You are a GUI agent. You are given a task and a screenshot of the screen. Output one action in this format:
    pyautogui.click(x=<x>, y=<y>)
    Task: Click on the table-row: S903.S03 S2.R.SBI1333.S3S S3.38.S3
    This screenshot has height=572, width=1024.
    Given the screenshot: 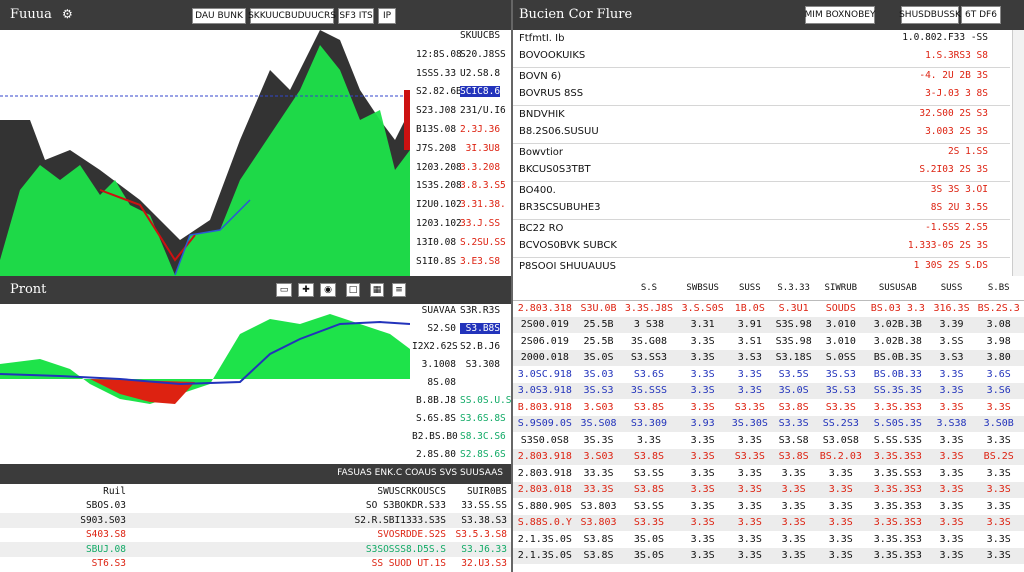 What is the action you would take?
    pyautogui.click(x=255, y=520)
    